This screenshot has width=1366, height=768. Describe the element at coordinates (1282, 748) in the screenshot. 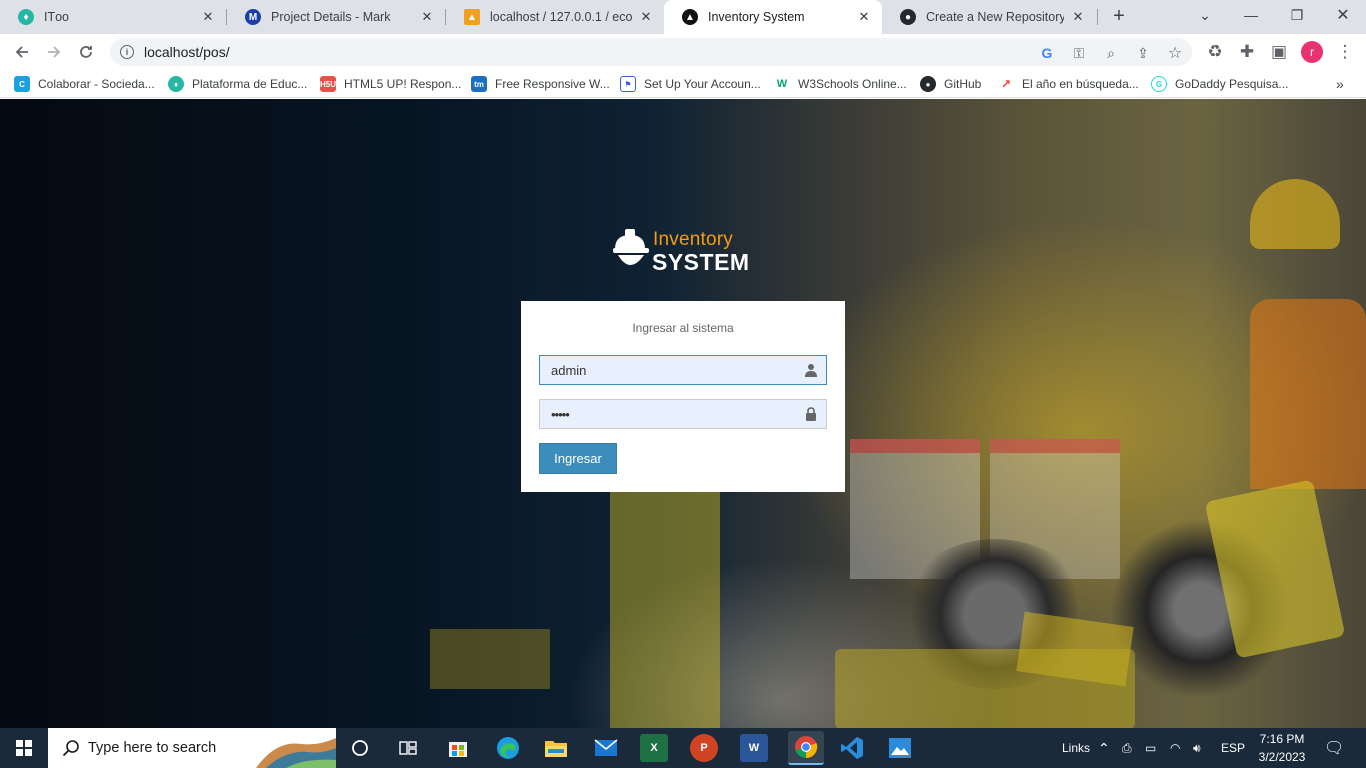

I see `system-clock: 7:16 PM 3/2/2023` at that location.